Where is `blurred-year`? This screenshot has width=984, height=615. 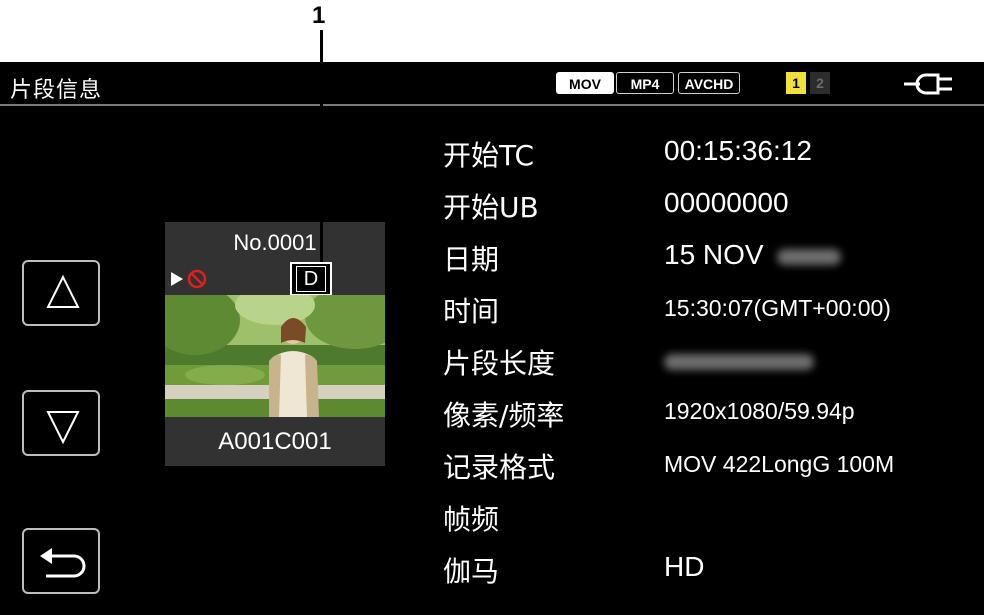
blurred-year is located at coordinates (809, 256).